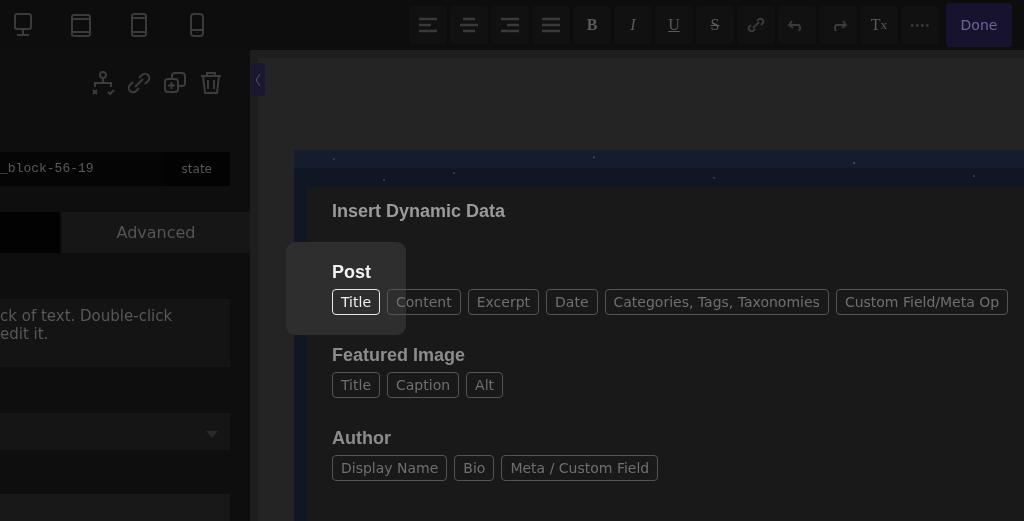 The width and height of the screenshot is (1024, 521). I want to click on underline-button: U, so click(674, 25).